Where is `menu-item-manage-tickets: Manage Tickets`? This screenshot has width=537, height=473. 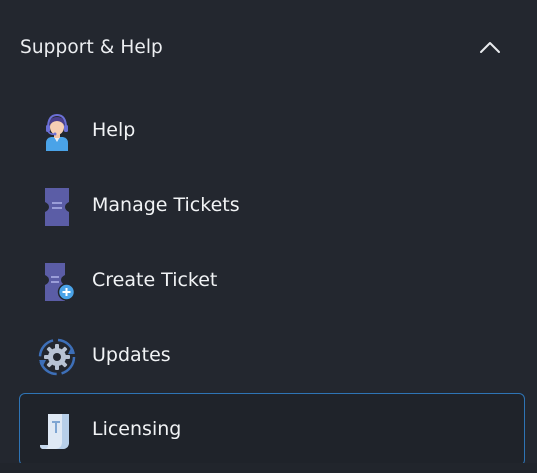 menu-item-manage-tickets: Manage Tickets is located at coordinates (272, 205).